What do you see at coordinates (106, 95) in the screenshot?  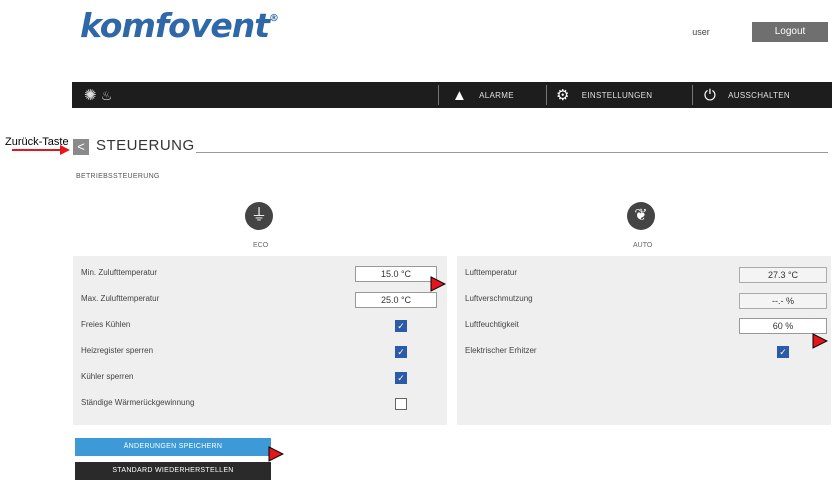 I see `humidity-icon: ♨` at bounding box center [106, 95].